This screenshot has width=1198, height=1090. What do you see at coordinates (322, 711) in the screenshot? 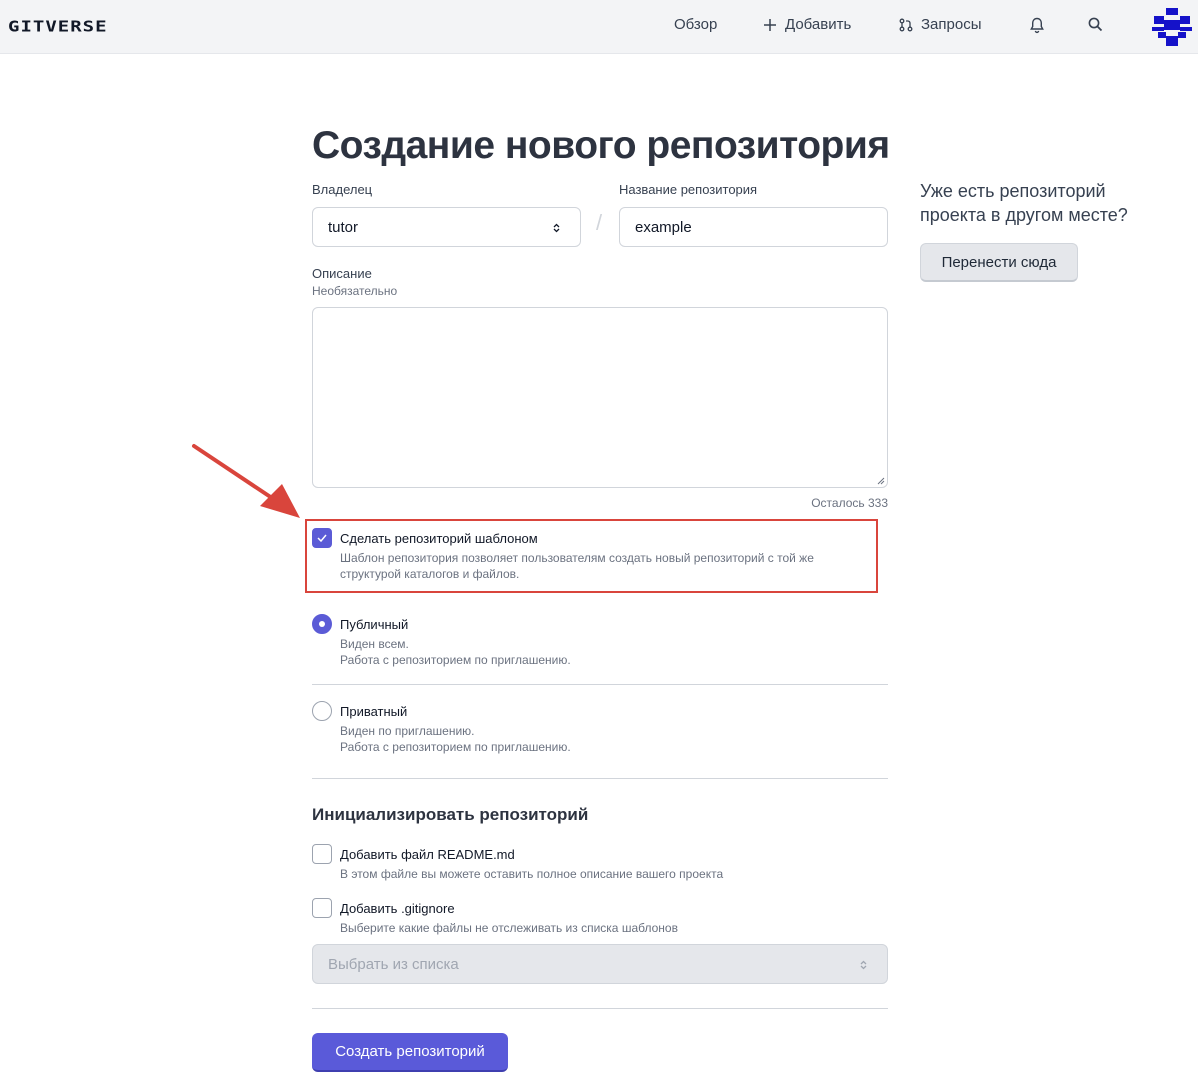
I see `visibility-private-radio` at bounding box center [322, 711].